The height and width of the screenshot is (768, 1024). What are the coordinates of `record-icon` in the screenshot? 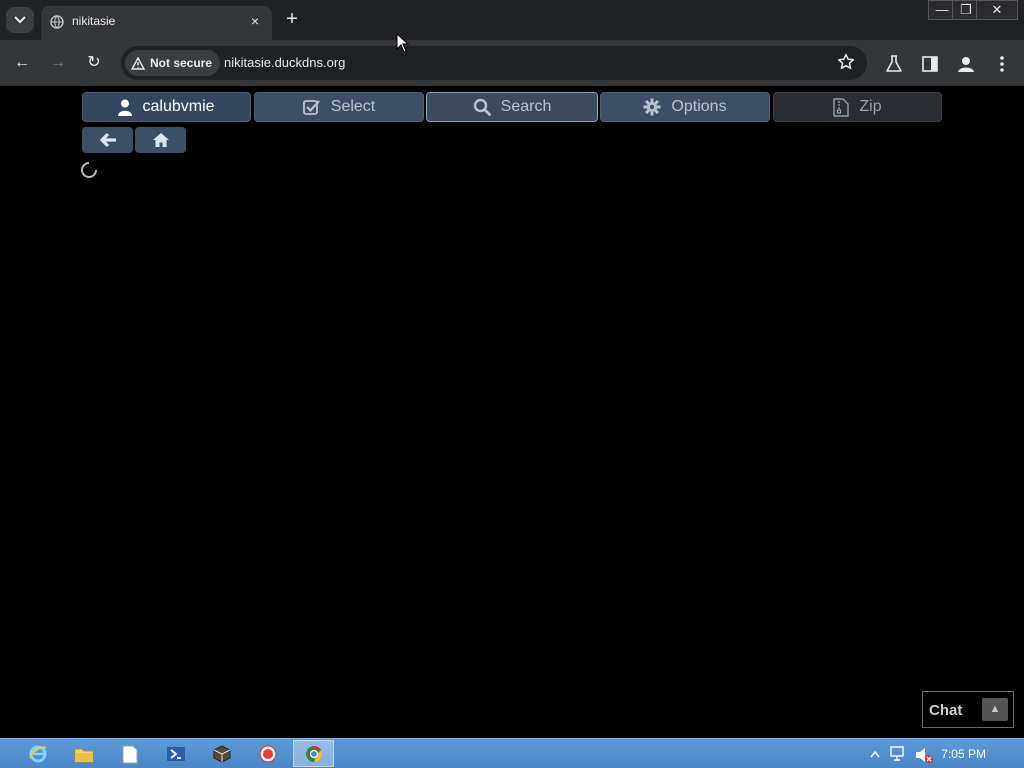 It's located at (268, 754).